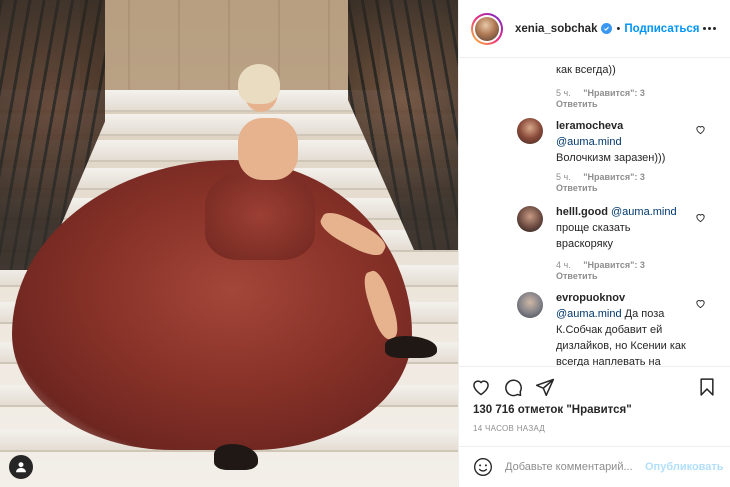  I want to click on comment-text: Волочкизм заразен))), so click(611, 158).